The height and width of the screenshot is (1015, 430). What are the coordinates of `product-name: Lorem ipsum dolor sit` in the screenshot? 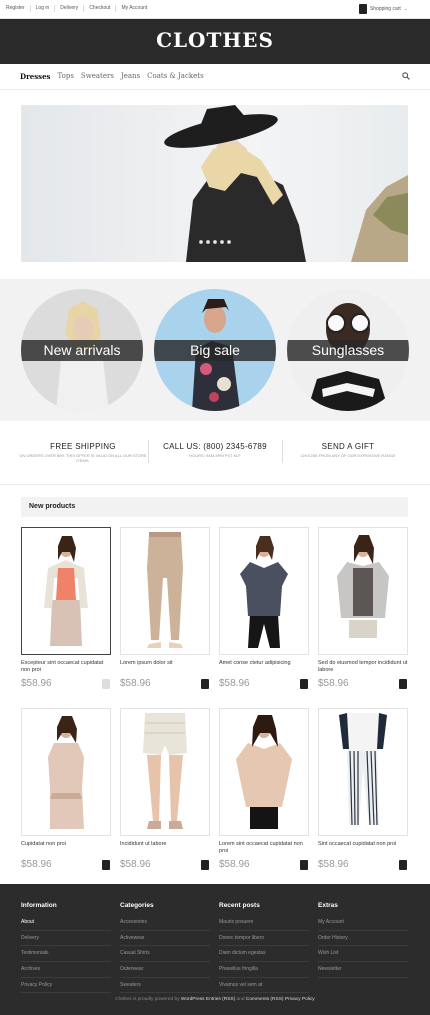 It's located at (165, 667).